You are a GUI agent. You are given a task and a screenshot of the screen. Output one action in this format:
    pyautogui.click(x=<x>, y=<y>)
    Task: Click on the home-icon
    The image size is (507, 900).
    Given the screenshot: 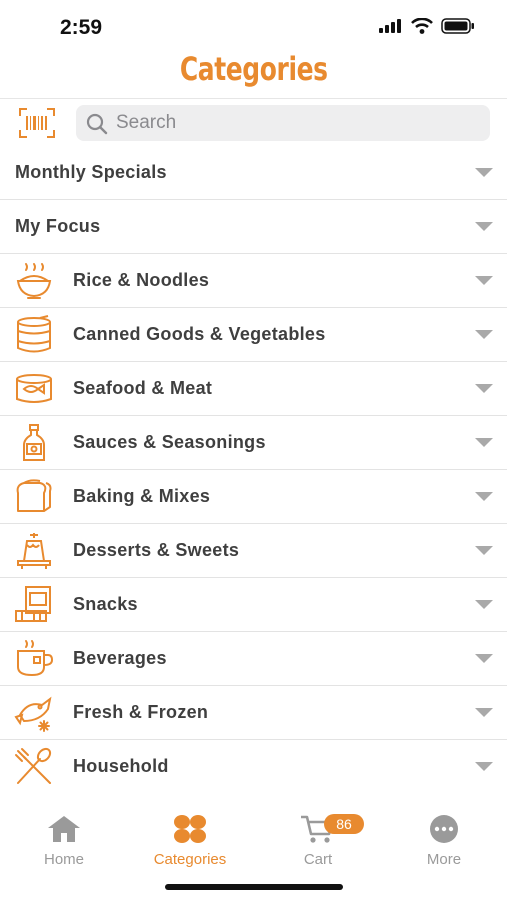 What is the action you would take?
    pyautogui.click(x=64, y=829)
    